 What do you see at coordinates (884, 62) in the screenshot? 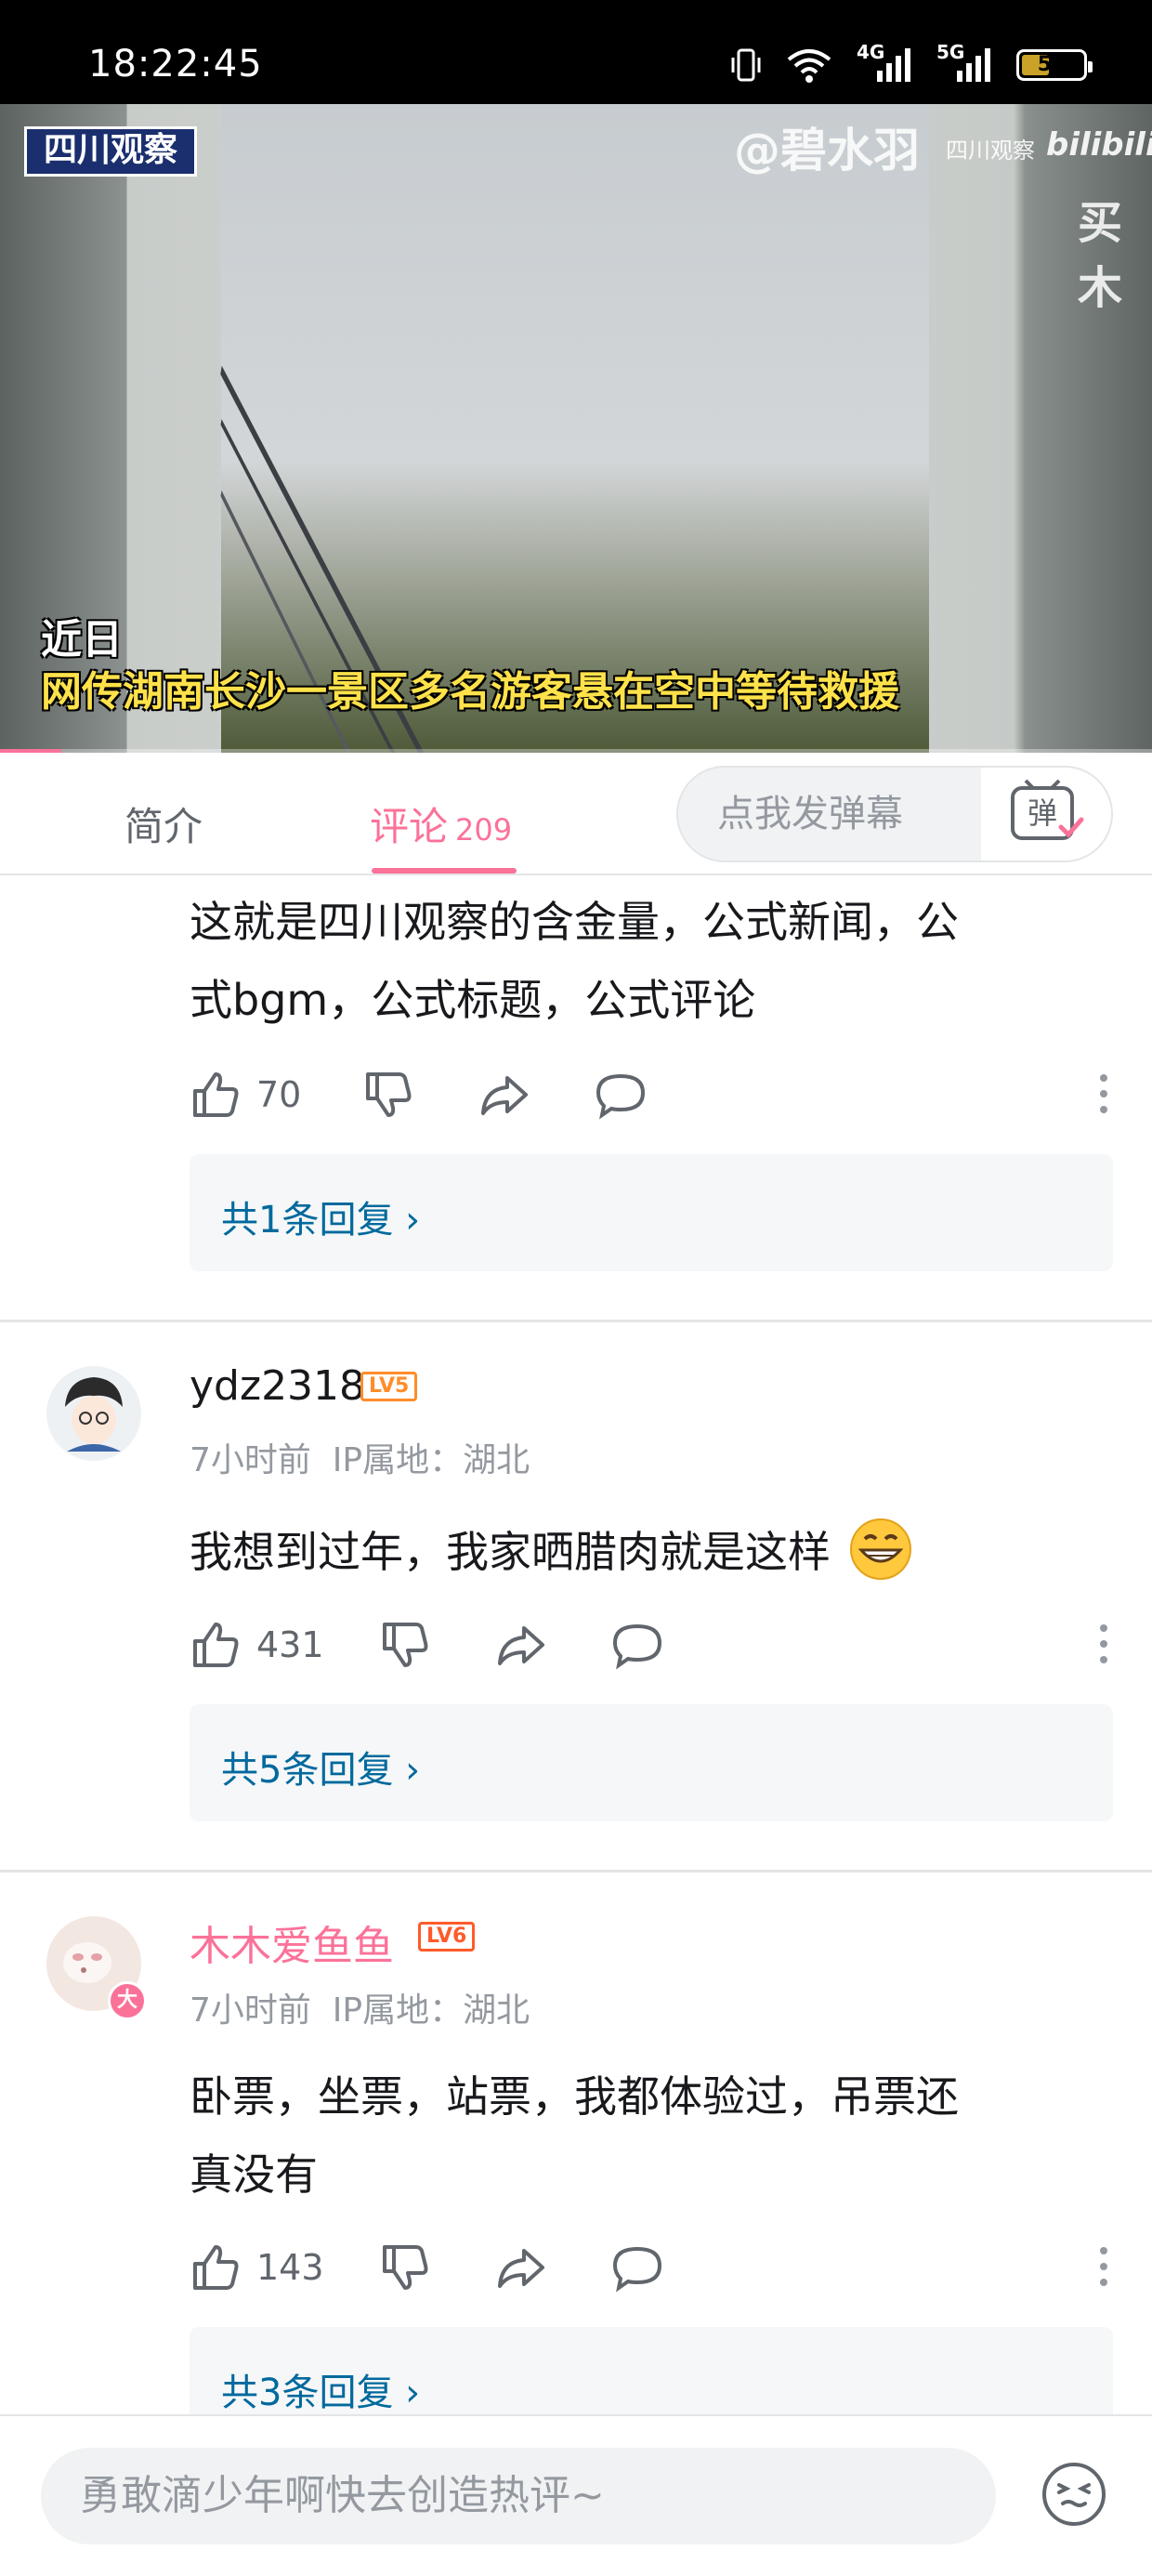
I see `signal-4g-icon: 4G` at bounding box center [884, 62].